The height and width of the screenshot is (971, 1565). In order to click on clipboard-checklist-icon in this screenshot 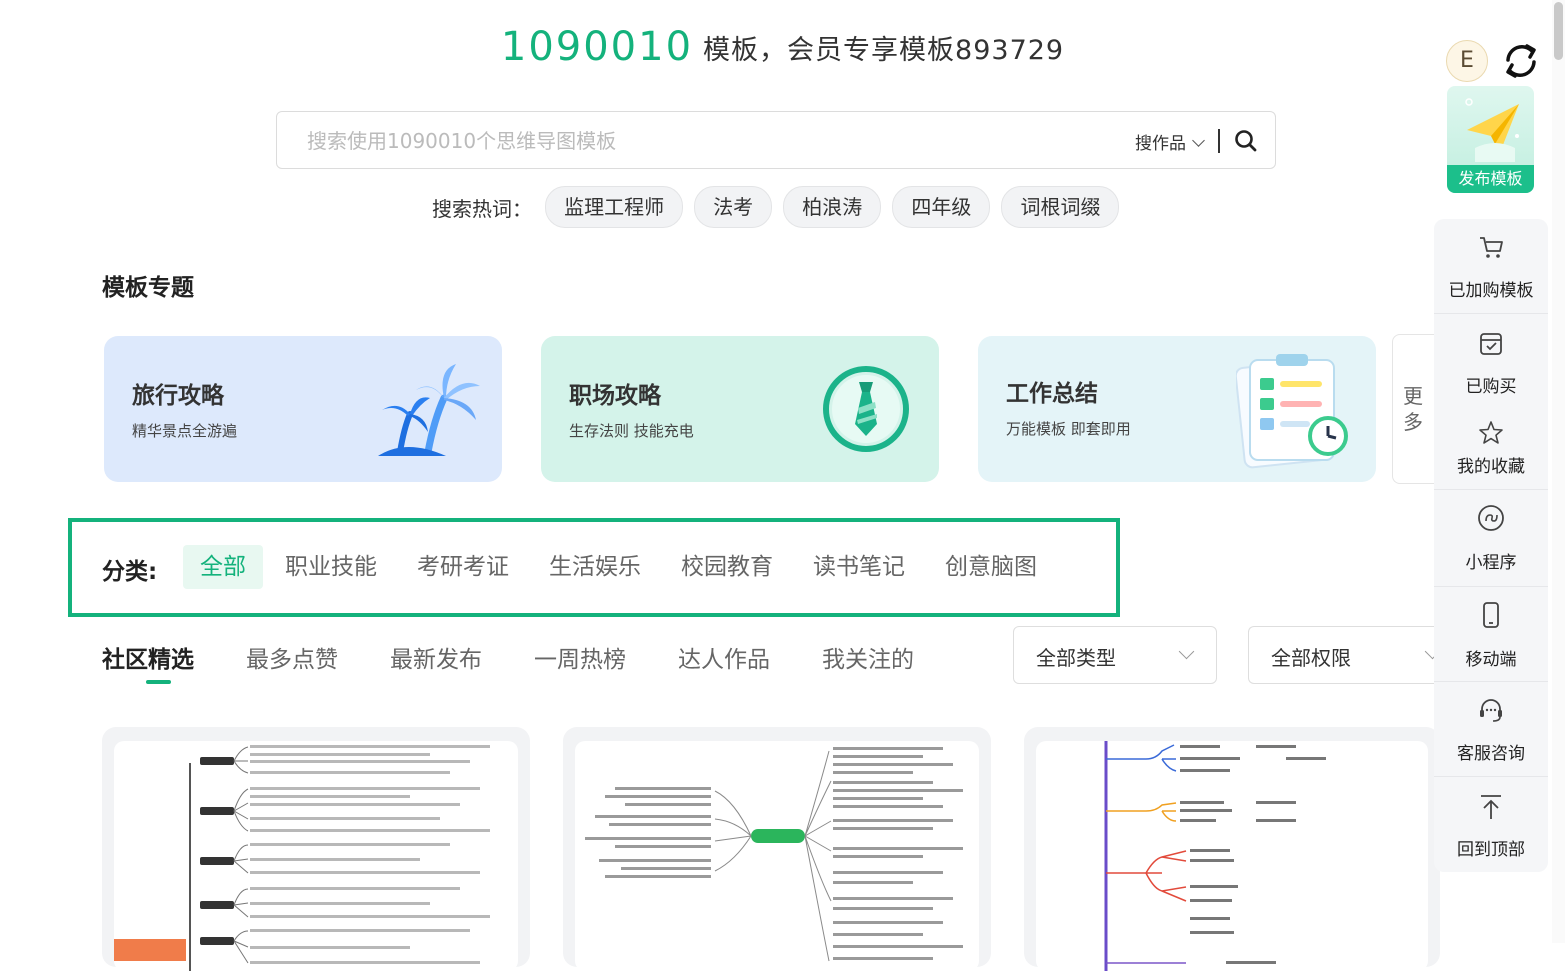, I will do `click(1292, 411)`.